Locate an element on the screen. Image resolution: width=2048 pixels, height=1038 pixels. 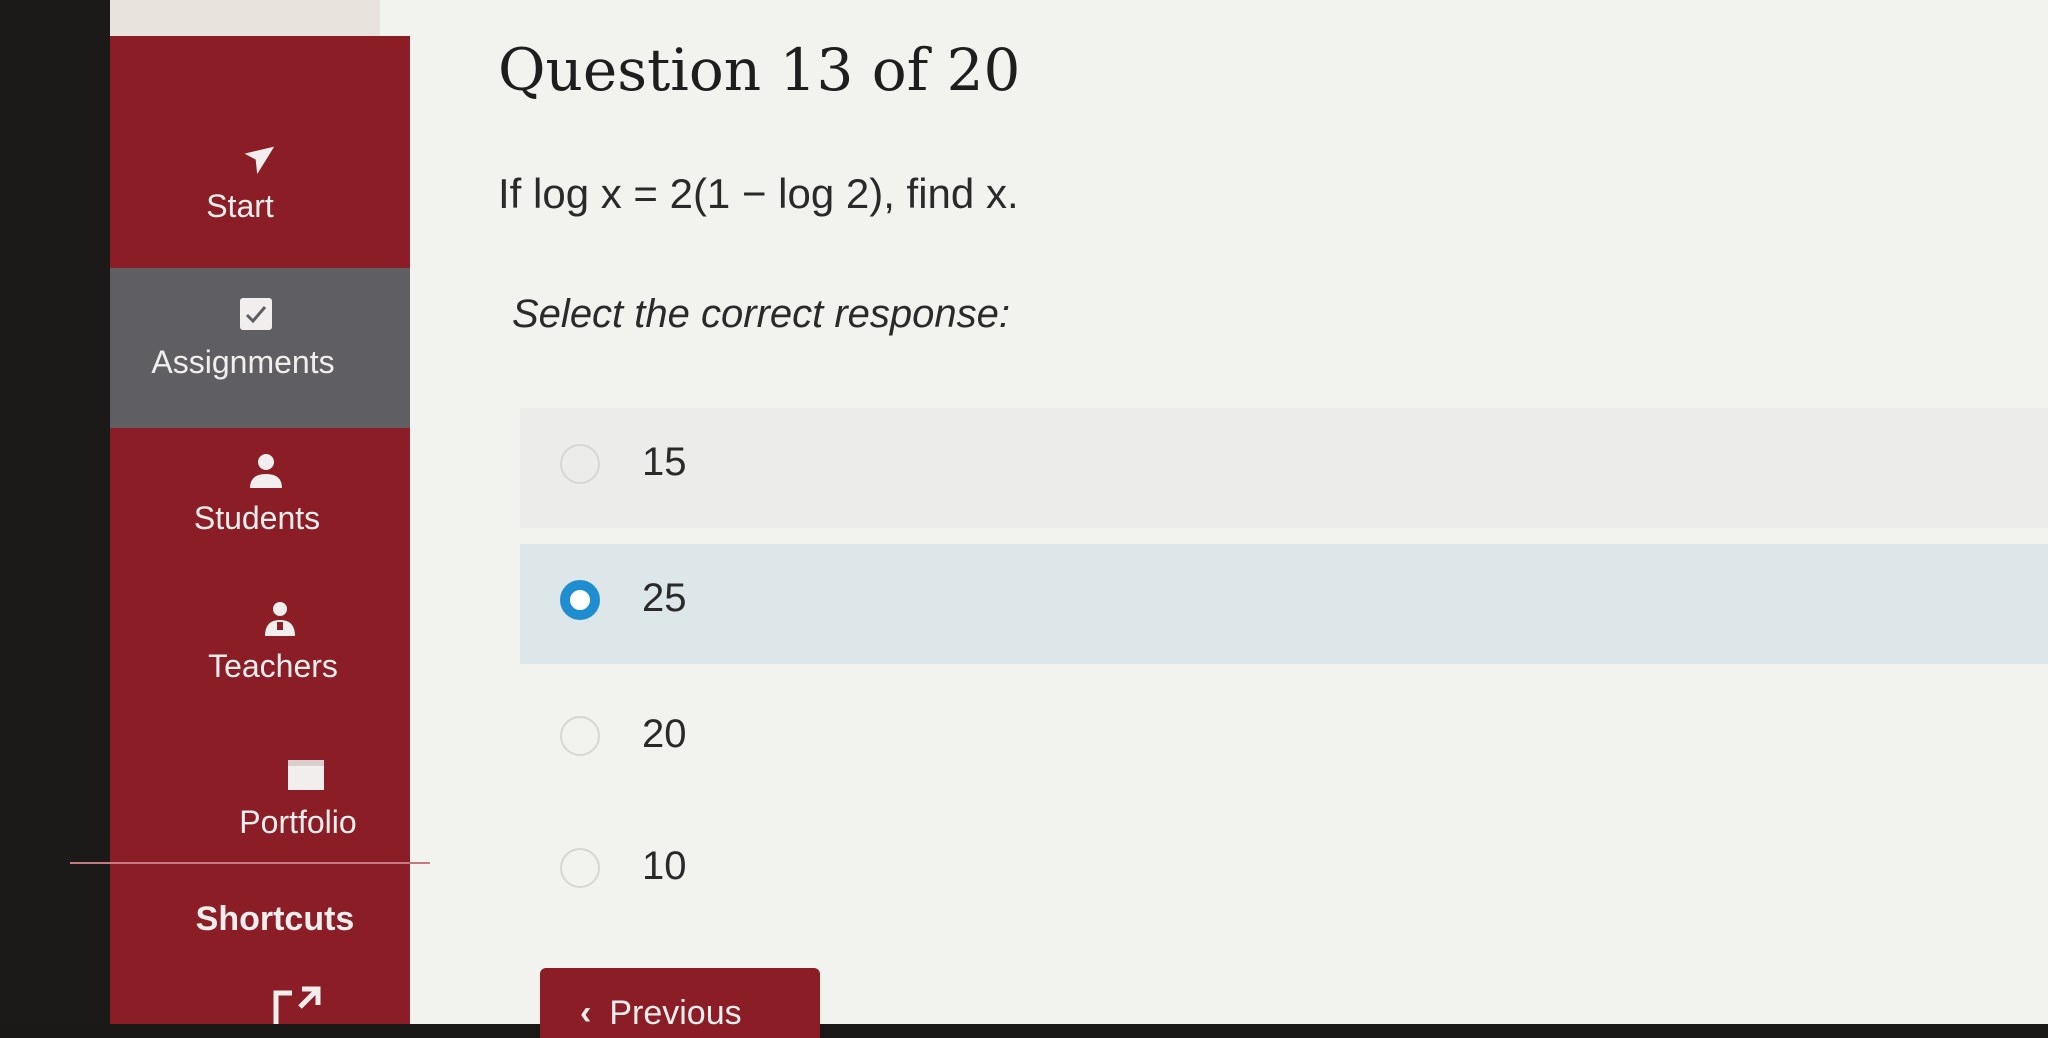
sidebar-divider is located at coordinates (250, 863).